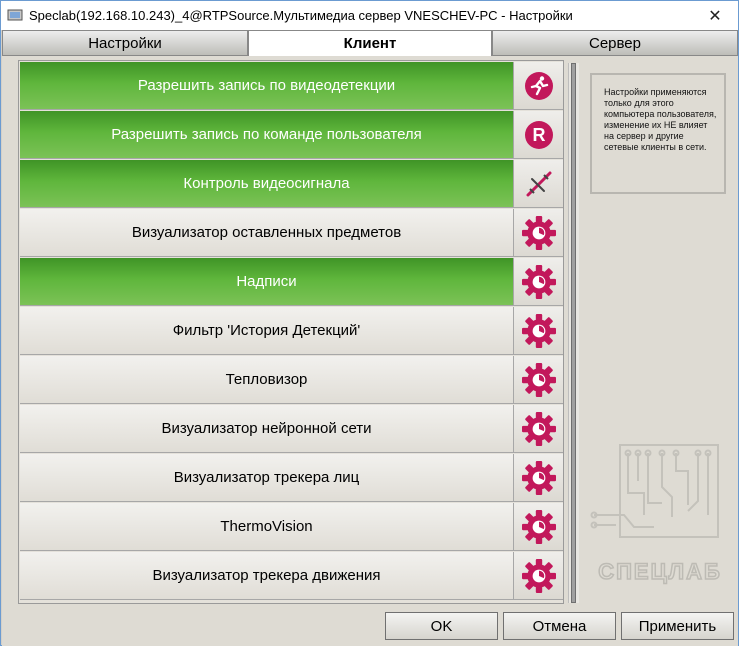  I want to click on tab-label: Клиент, so click(370, 43).